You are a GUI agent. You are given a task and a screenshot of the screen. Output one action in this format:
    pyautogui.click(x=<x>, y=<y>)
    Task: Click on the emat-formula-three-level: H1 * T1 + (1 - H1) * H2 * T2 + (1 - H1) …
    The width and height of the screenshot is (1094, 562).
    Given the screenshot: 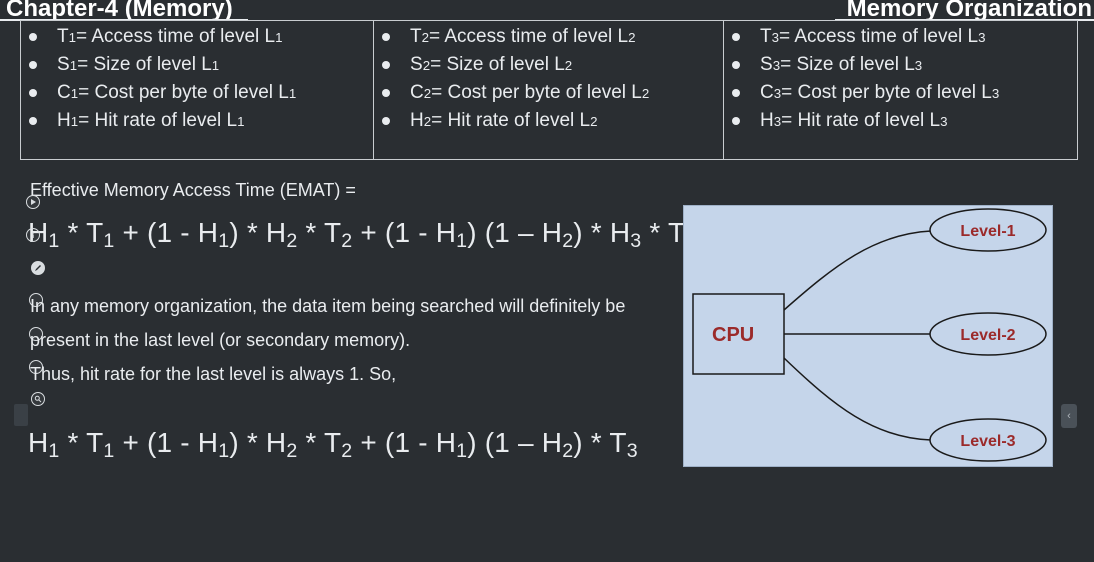 What is the action you would take?
    pyautogui.click(x=362, y=234)
    